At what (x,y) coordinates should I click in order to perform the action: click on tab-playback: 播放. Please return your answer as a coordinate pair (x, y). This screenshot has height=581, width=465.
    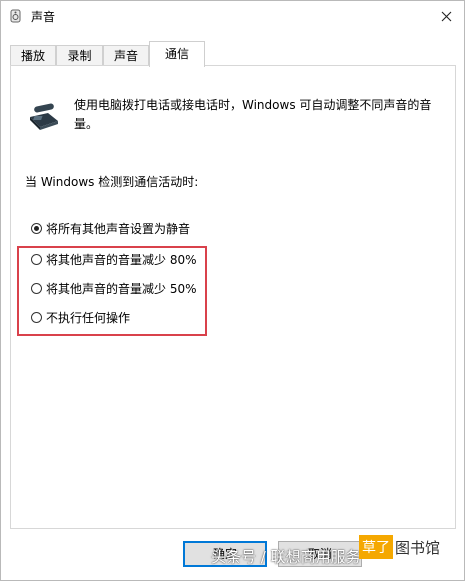
    Looking at the image, I should click on (33, 55).